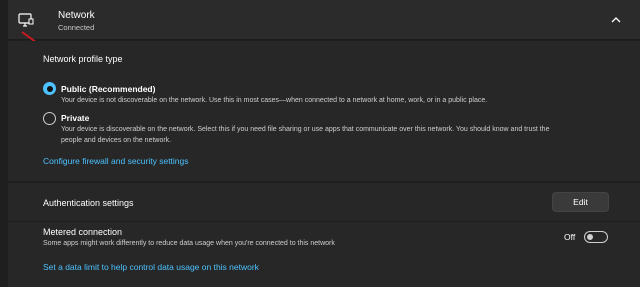 The height and width of the screenshot is (287, 640). Describe the element at coordinates (83, 232) in the screenshot. I see `metered-connection-title: Metered connection` at that location.